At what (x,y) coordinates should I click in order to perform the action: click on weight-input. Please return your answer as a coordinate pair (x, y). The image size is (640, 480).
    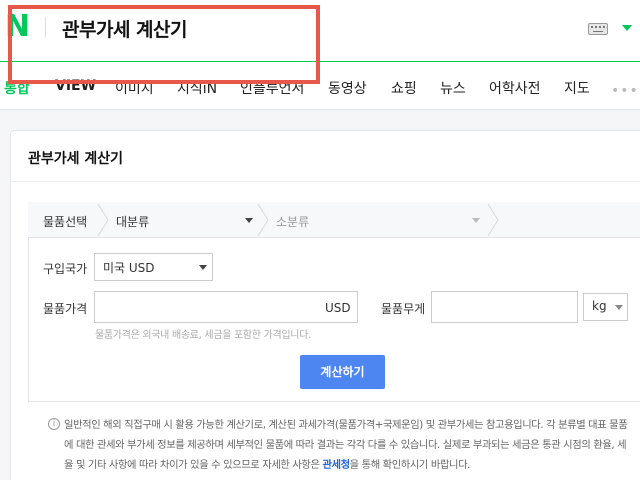
    Looking at the image, I should click on (504, 307).